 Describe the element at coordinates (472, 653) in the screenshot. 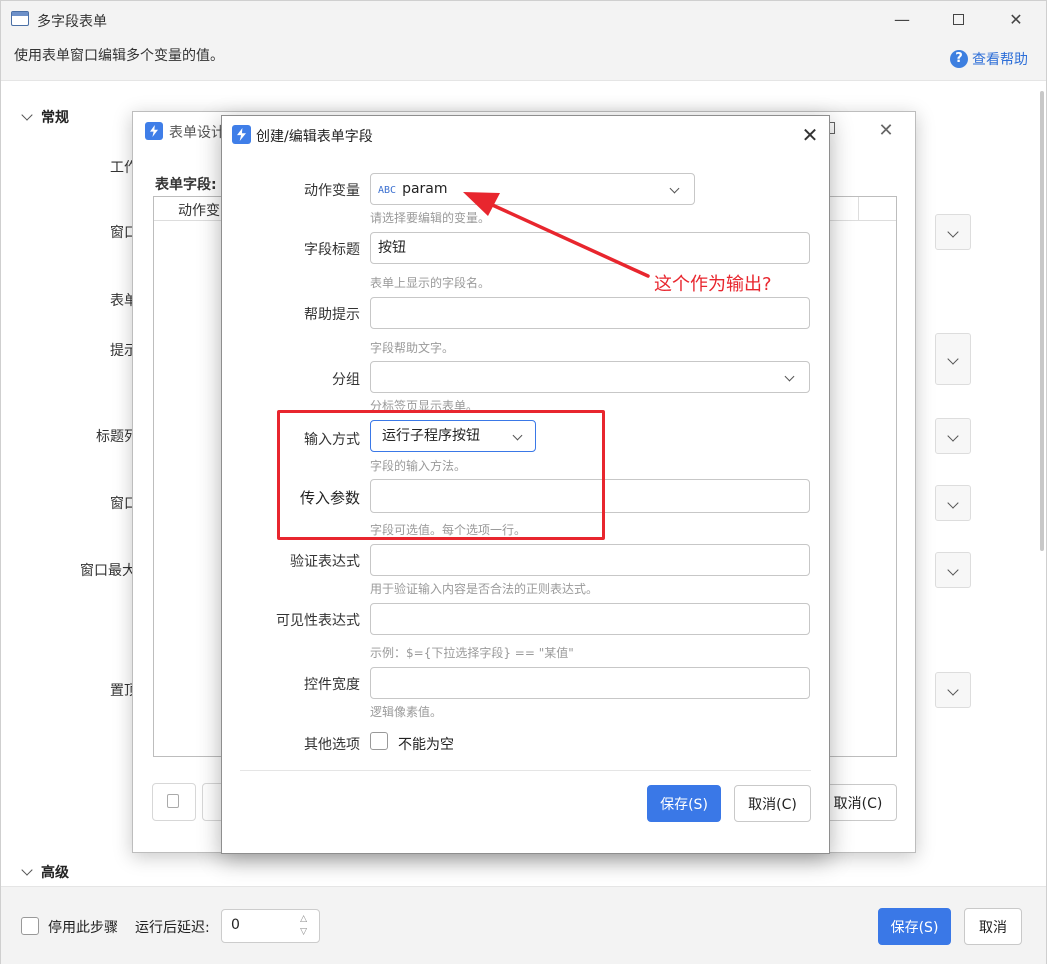

I see `visible-expr-hint: 示例：$={下拉选择字段} == "某值"` at that location.